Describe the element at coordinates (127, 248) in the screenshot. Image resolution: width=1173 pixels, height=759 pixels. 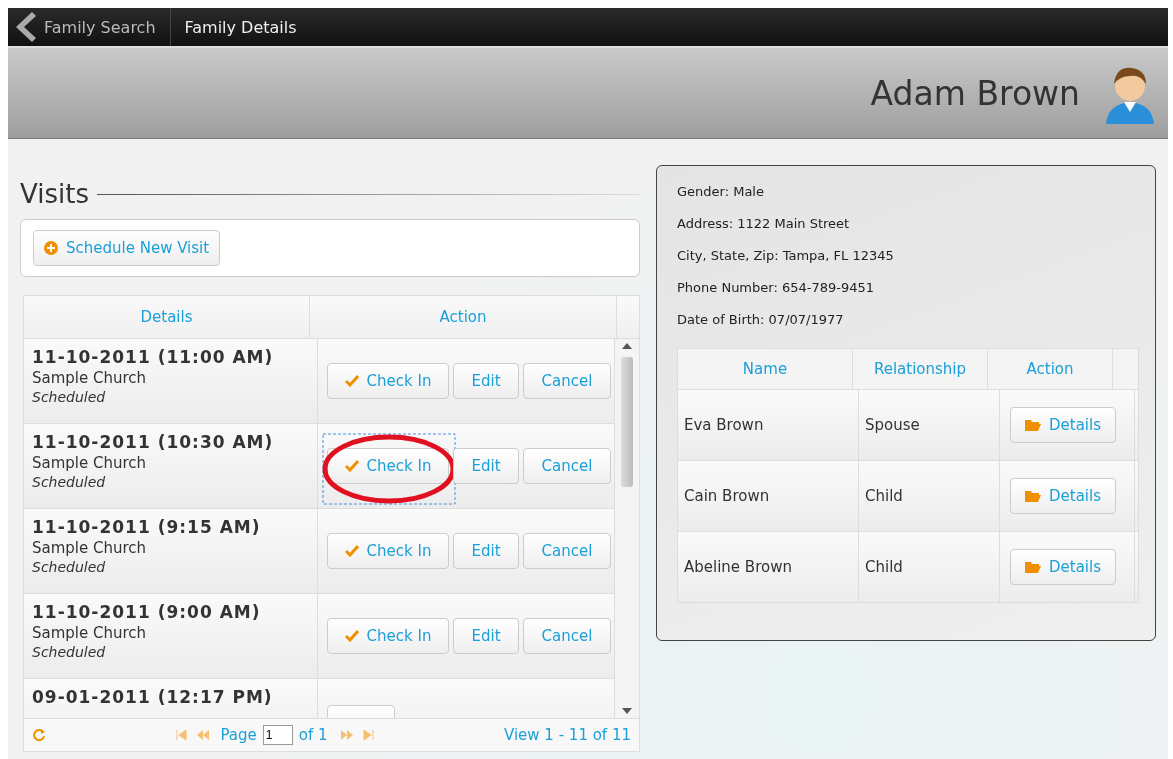
I see `schedule-visit-button: Schedule New Visit` at that location.